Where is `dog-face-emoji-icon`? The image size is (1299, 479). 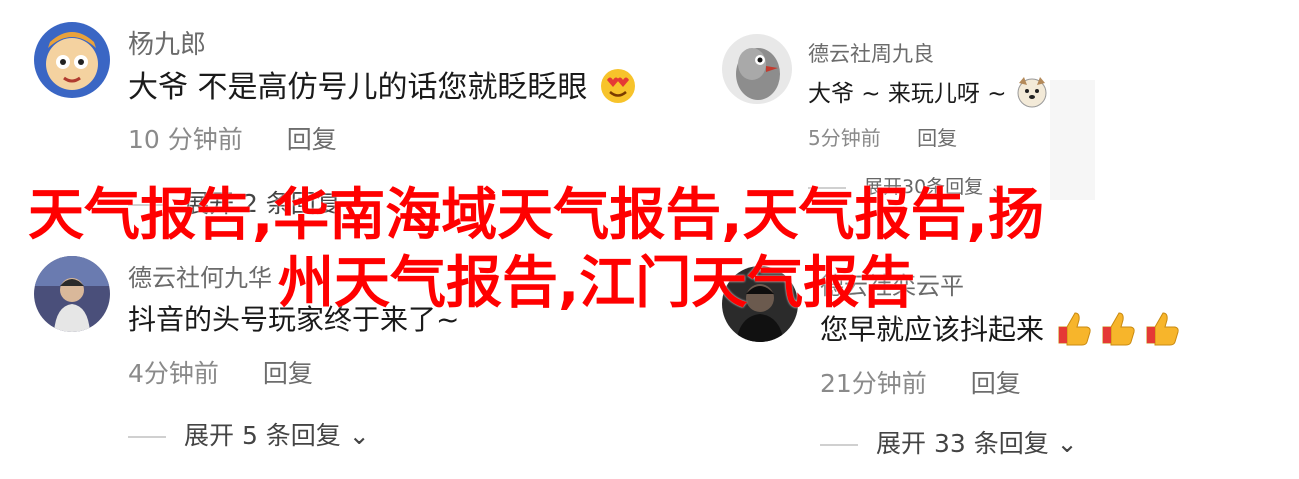 dog-face-emoji-icon is located at coordinates (1032, 95).